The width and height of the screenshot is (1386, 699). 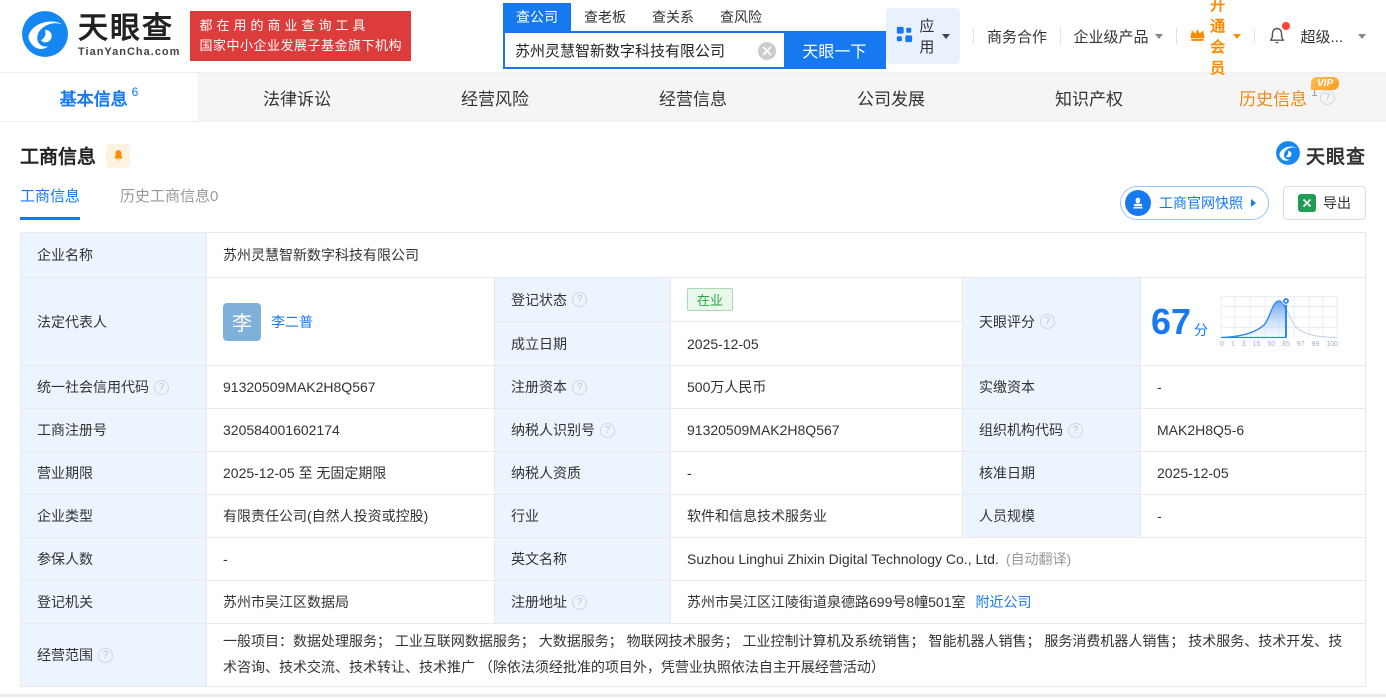 I want to click on field-value-registered-address: 苏州市吴江区江陵街道泉德路699号8幢501室 附近公司, so click(x=1018, y=602).